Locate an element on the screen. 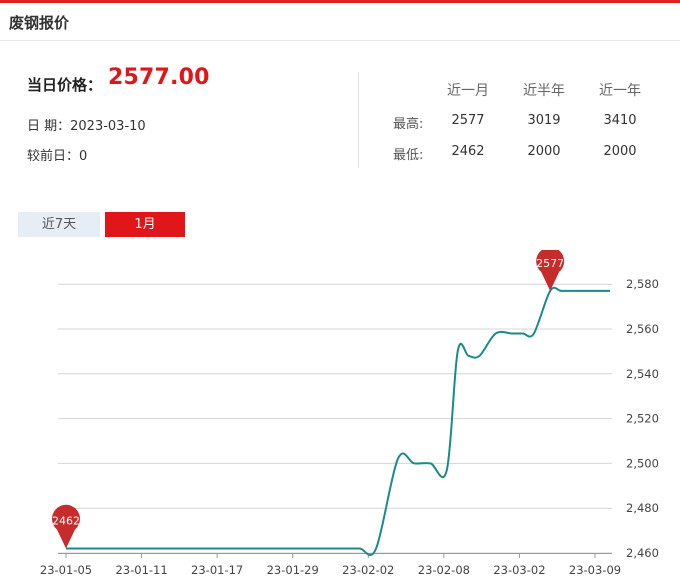 This screenshot has width=680, height=581. x-tick-label: 23-01-29 is located at coordinates (293, 570).